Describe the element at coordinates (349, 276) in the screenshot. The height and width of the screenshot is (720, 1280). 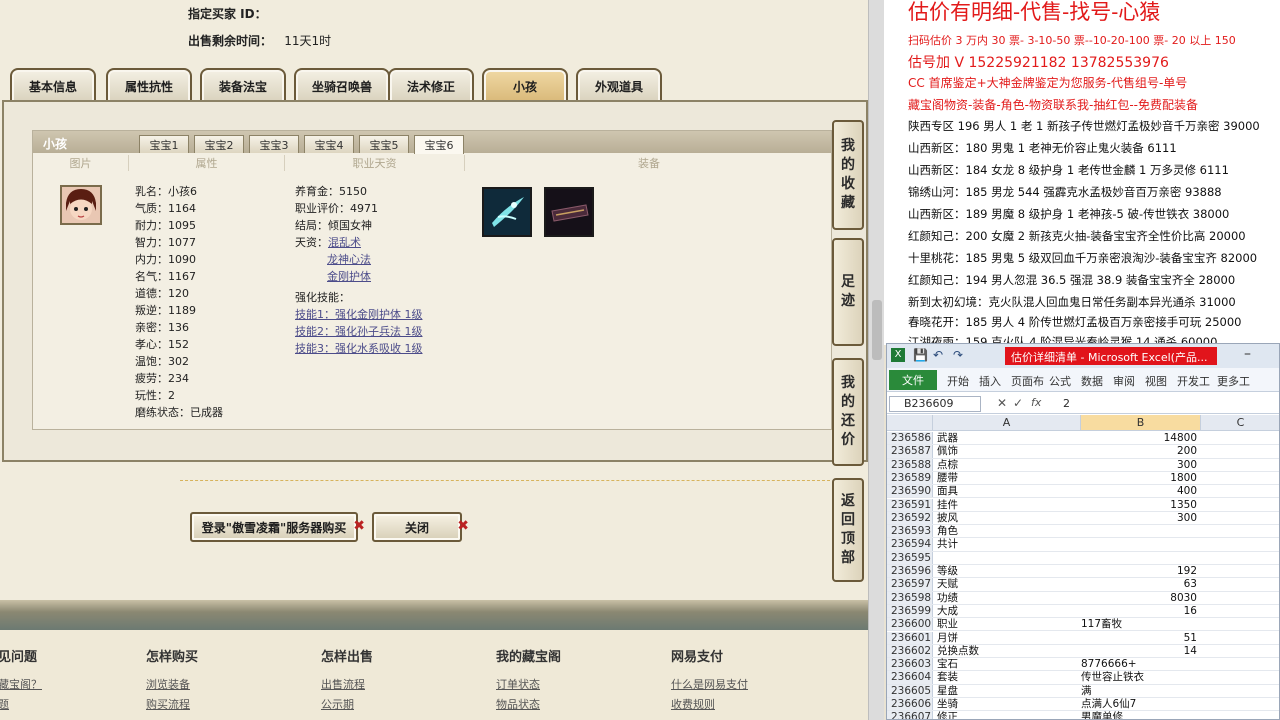
I see `talent-link-3: 金刚护体` at that location.